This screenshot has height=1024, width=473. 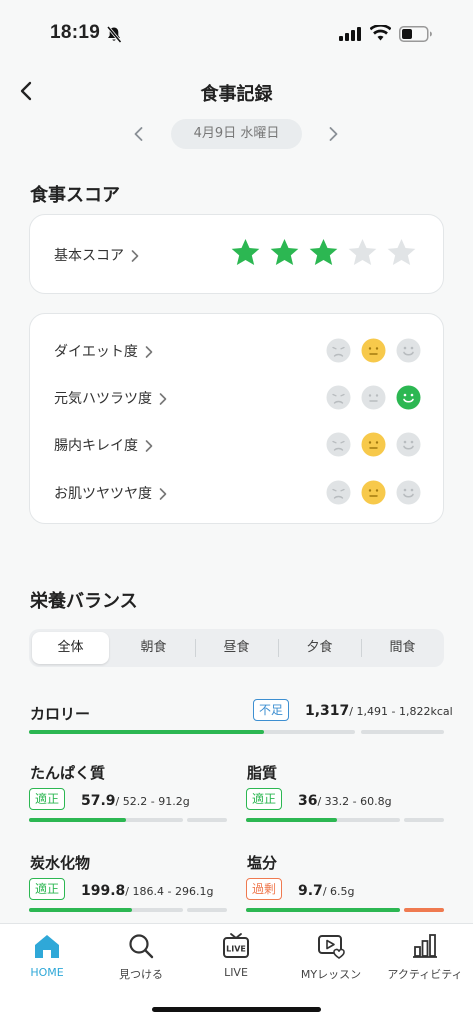 What do you see at coordinates (401, 711) in the screenshot?
I see `calorie-range: / 1,491 - 1,822kcal` at bounding box center [401, 711].